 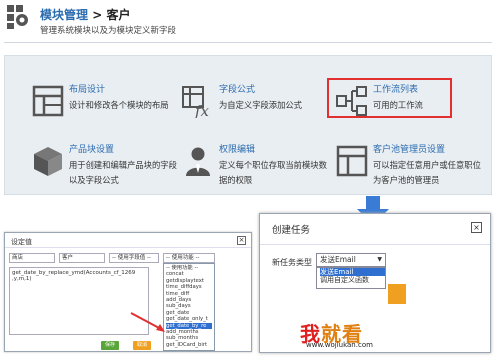 I want to click on pool-admin-icon, so click(x=352, y=161).